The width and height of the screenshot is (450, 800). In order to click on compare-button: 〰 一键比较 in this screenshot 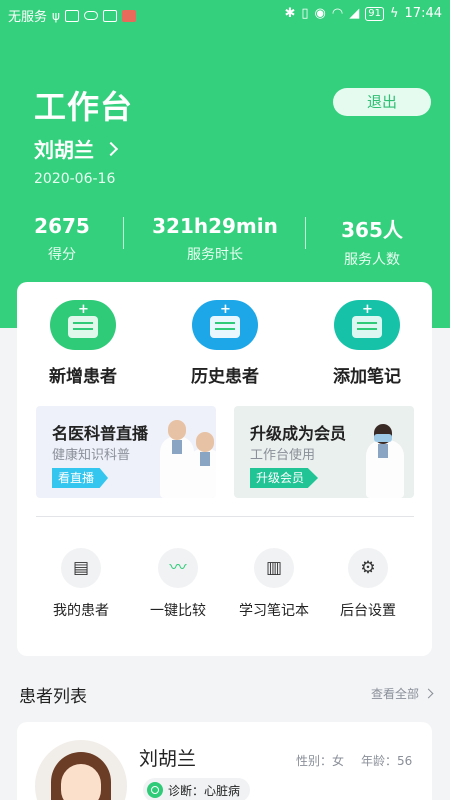, I will do `click(178, 584)`.